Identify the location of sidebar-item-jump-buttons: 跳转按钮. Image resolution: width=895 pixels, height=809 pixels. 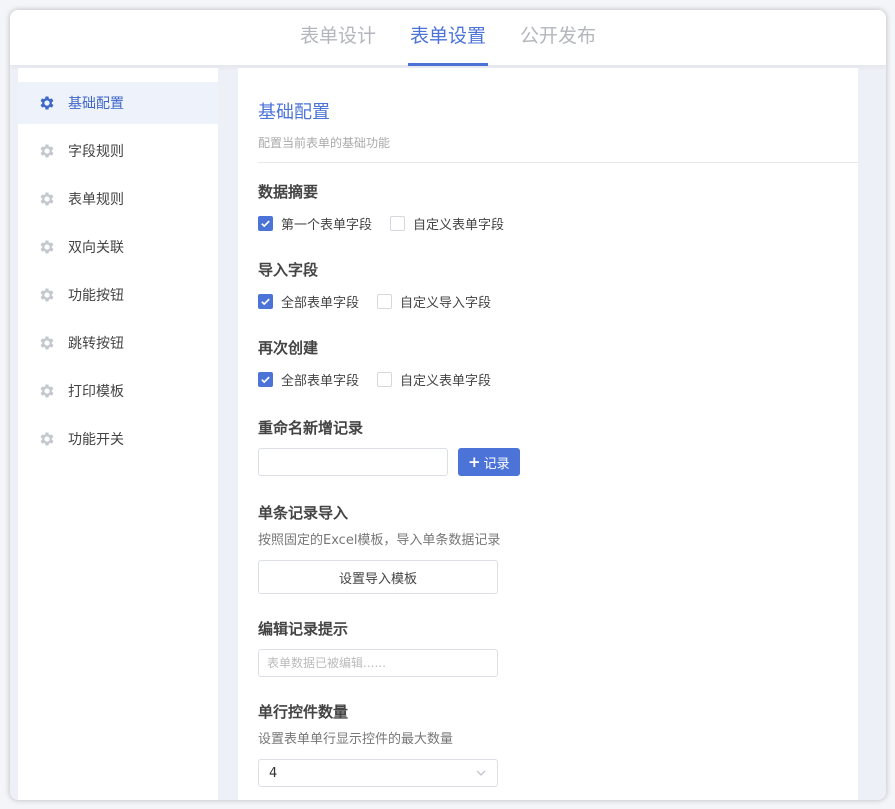
(118, 343).